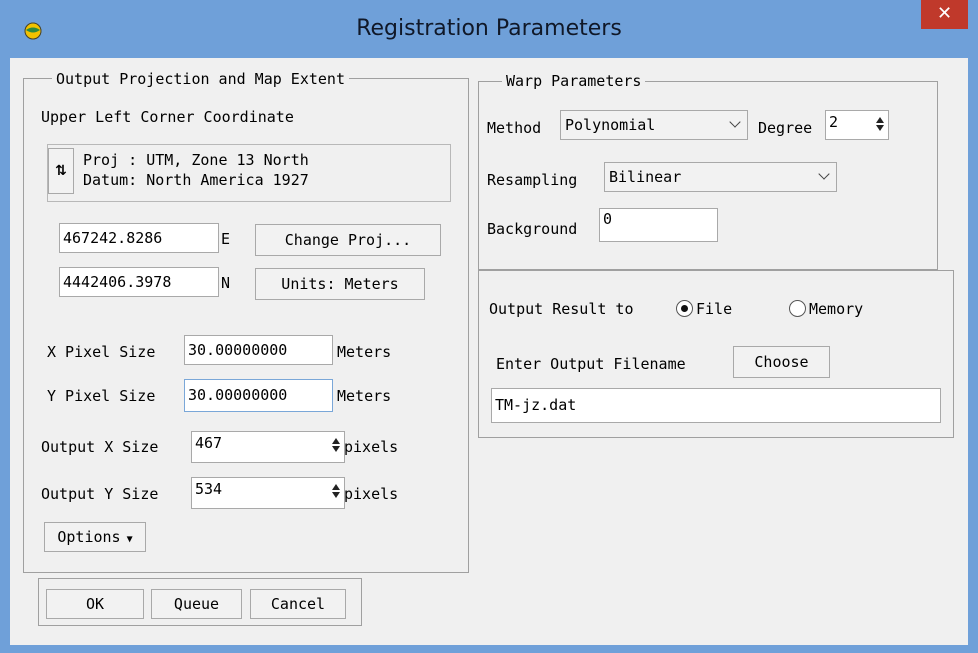 The image size is (978, 653). What do you see at coordinates (561, 309) in the screenshot?
I see `output-result-label: Output Result to` at bounding box center [561, 309].